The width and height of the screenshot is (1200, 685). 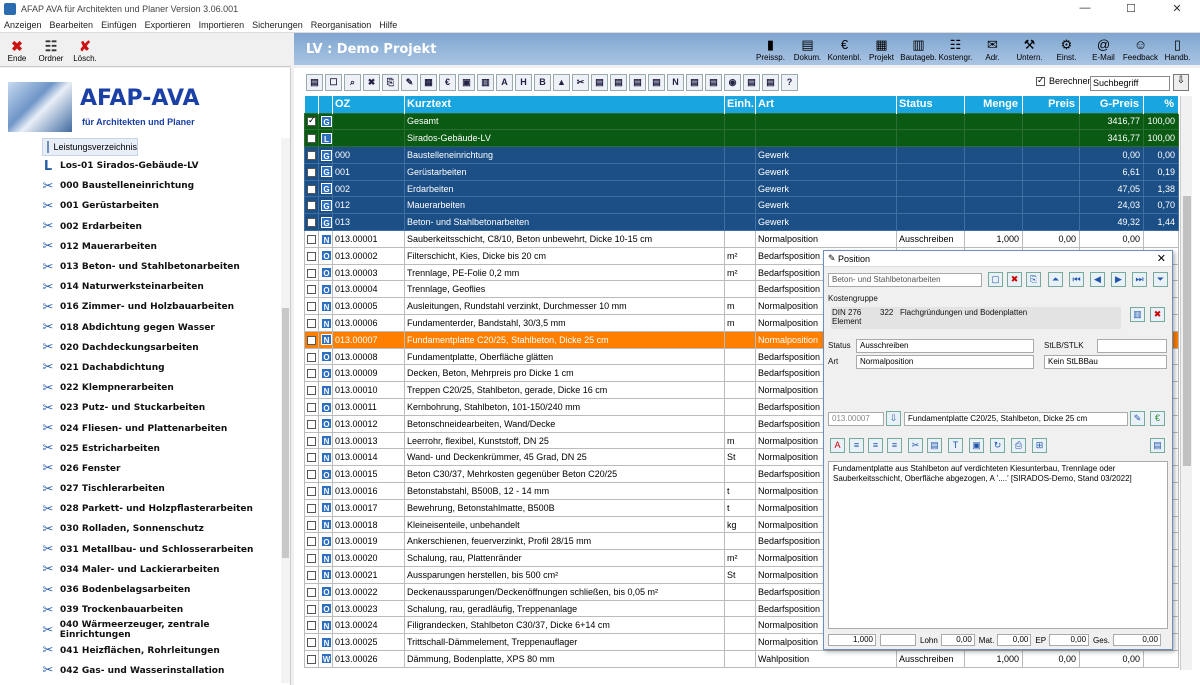 I want to click on remove-kg-icon: ✖, so click(x=1157, y=314).